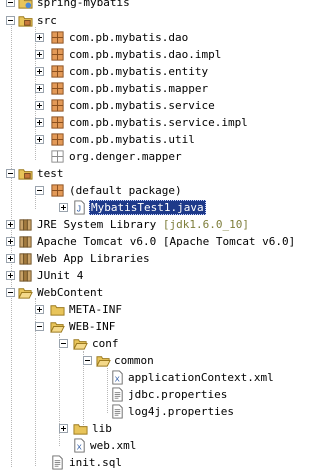 The width and height of the screenshot is (320, 472). What do you see at coordinates (25, 174) in the screenshot?
I see `source-folder-icon` at bounding box center [25, 174].